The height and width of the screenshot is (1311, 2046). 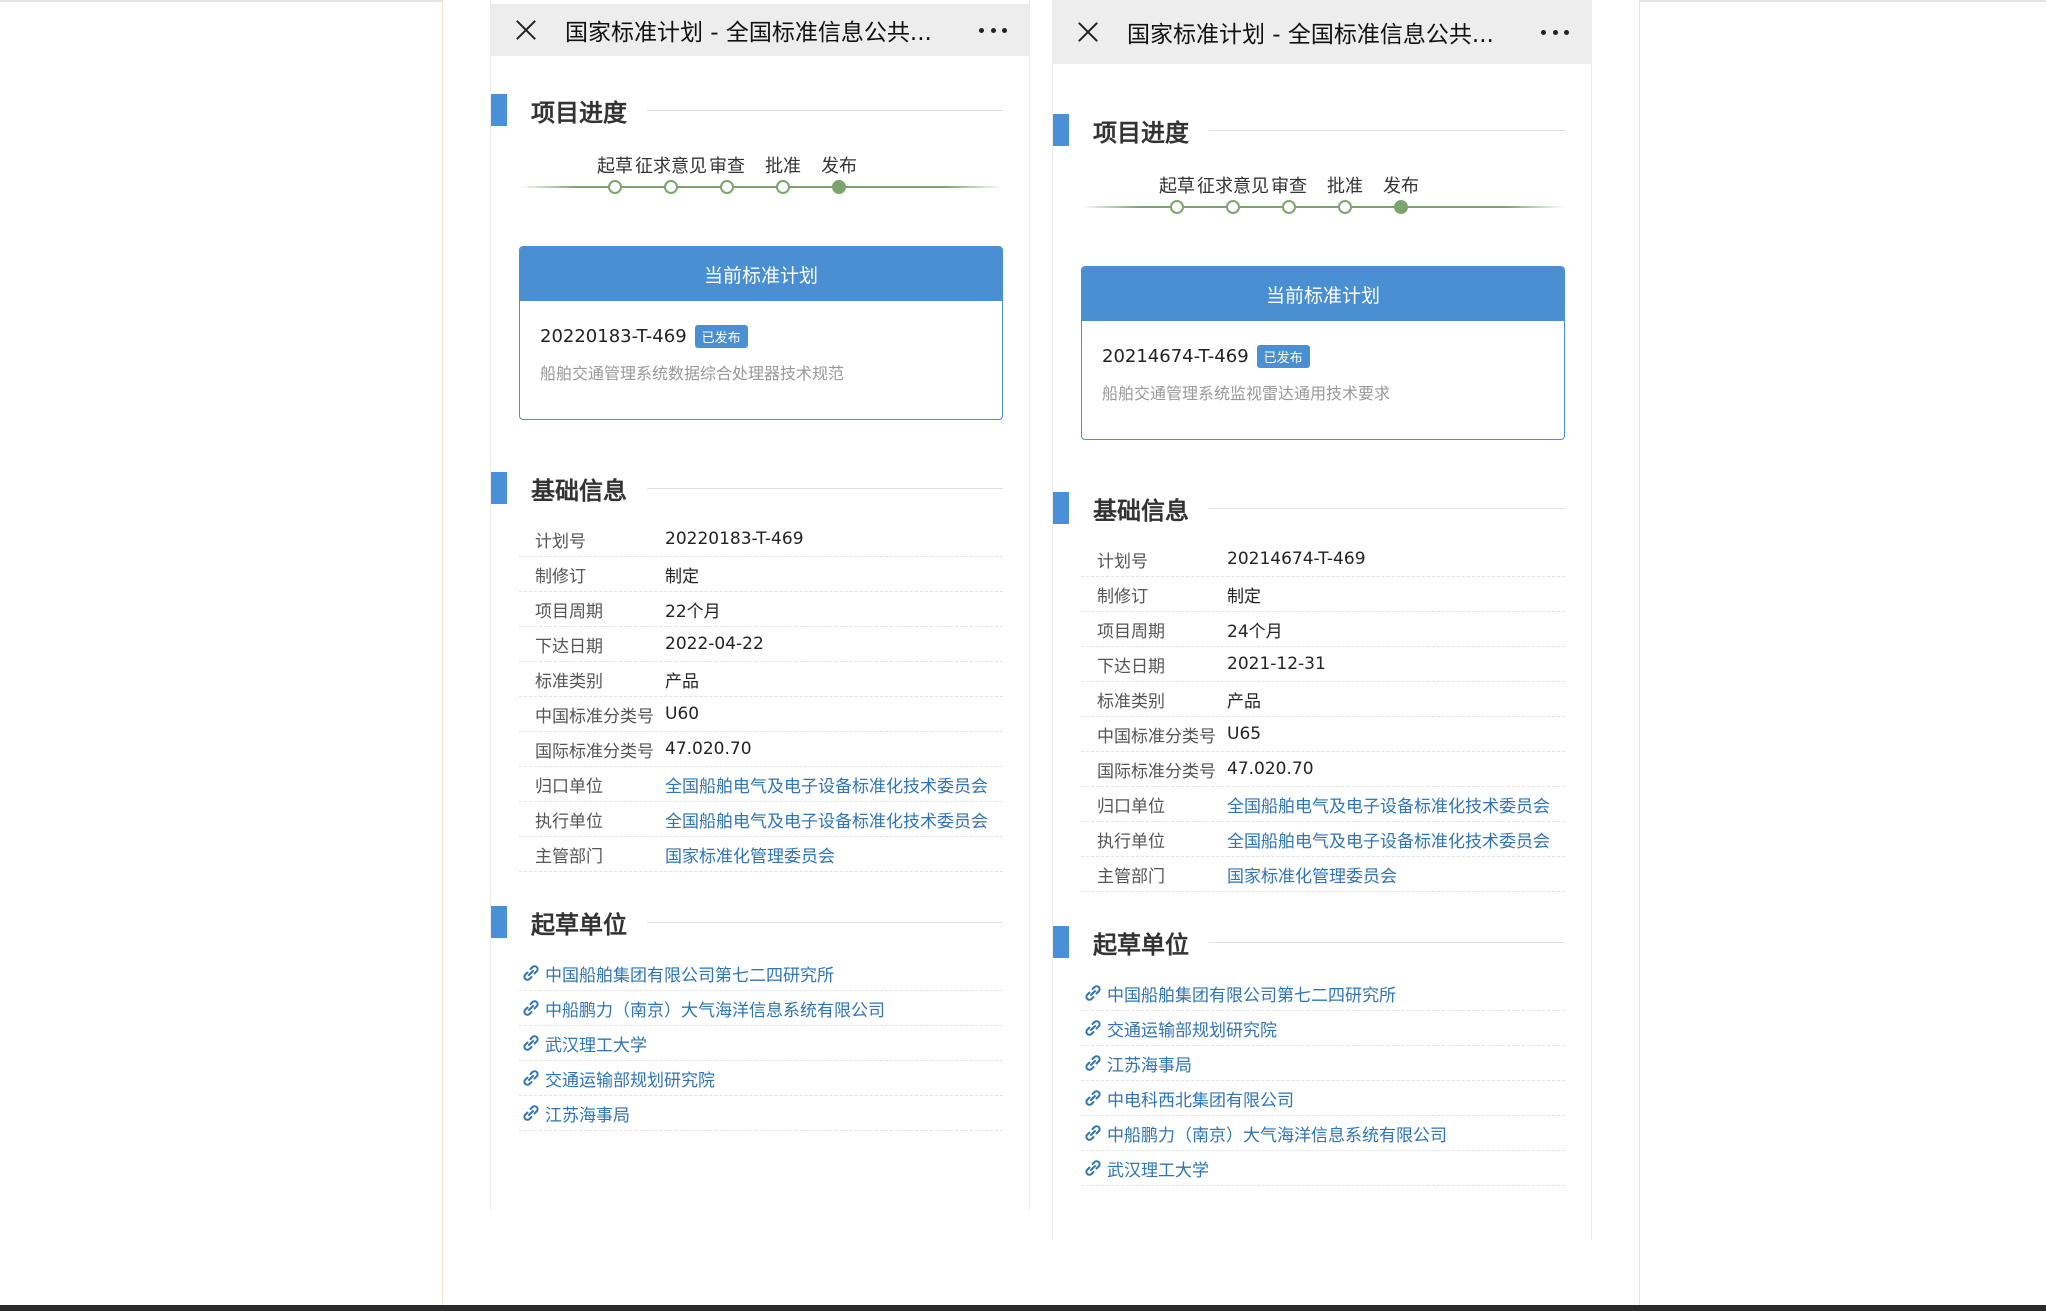 I want to click on info-label: 中国标准分类号, so click(x=594, y=716).